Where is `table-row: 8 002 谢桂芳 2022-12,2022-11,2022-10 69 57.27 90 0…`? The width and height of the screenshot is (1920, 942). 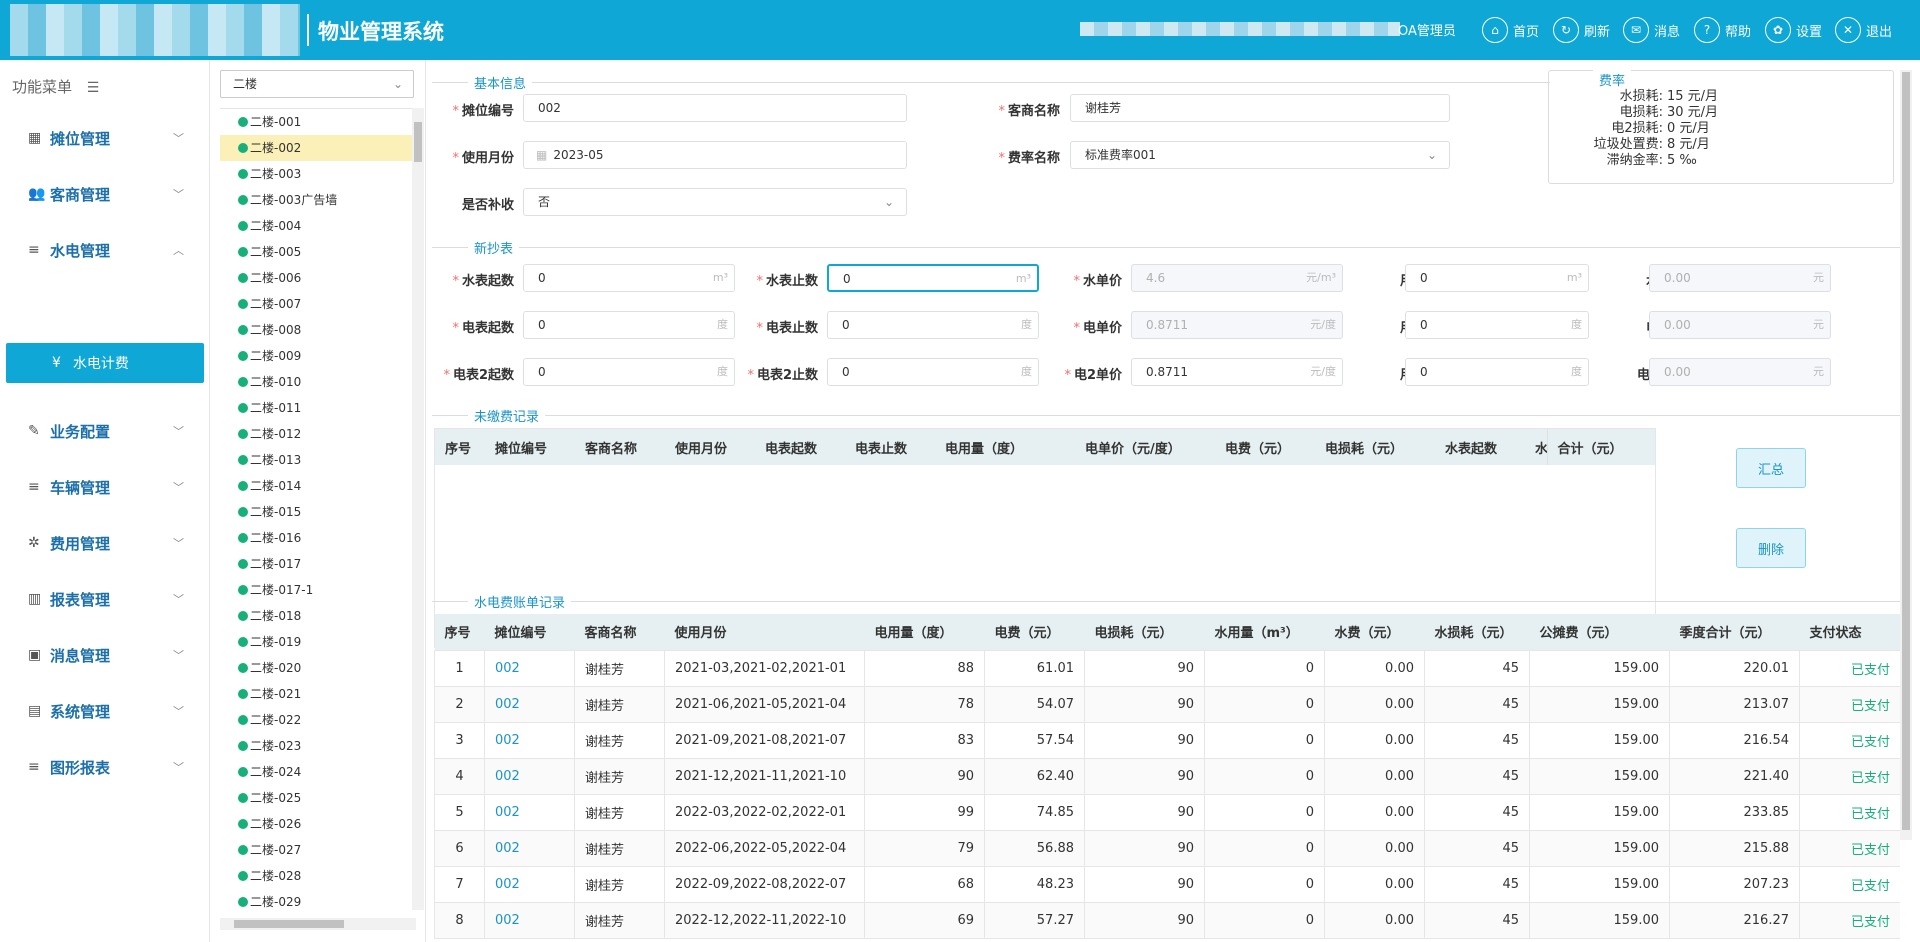
table-row: 8 002 谢桂芳 2022-12,2022-11,2022-10 69 57.27 90 0… is located at coordinates (1167, 920).